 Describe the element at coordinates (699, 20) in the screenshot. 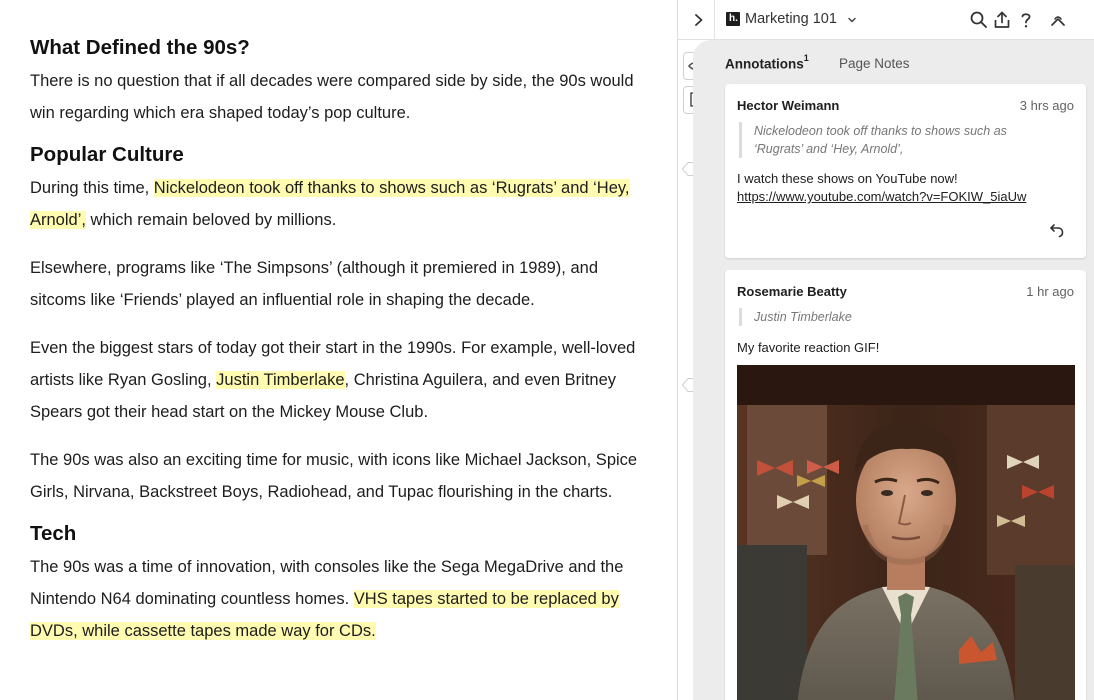

I see `chevron-right-icon` at that location.